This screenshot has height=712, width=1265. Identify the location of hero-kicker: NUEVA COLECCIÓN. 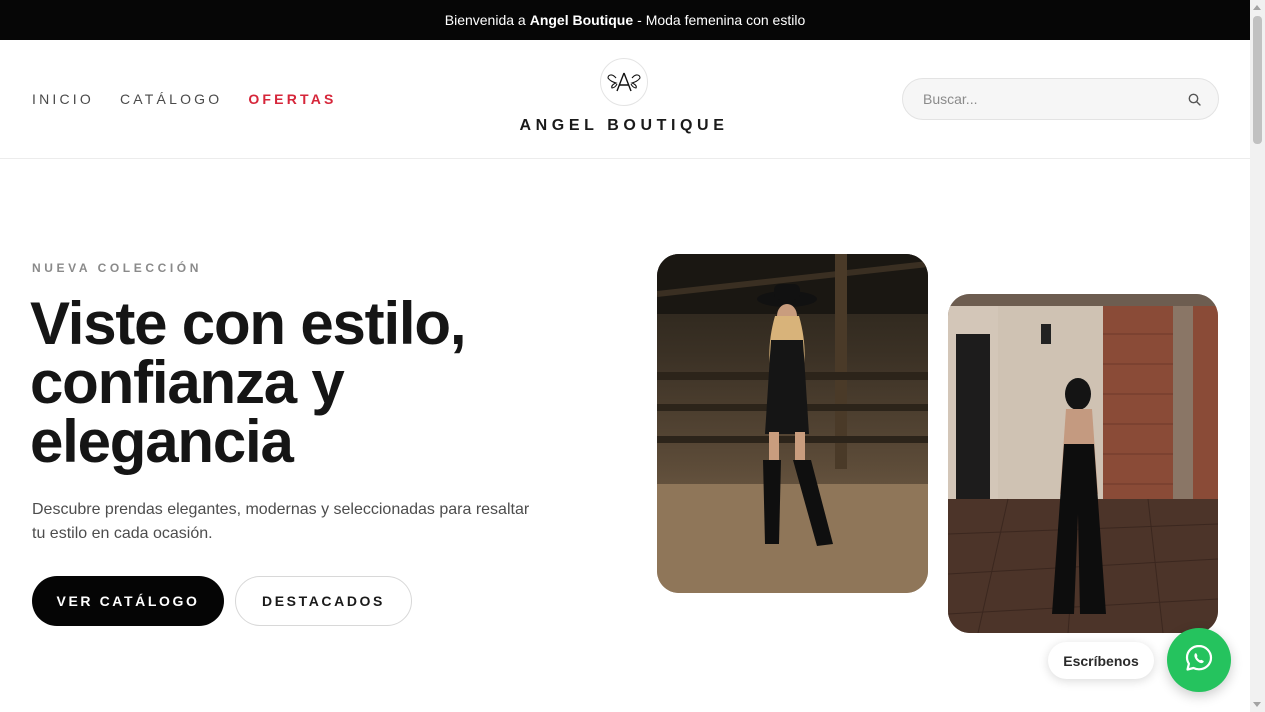
(117, 268).